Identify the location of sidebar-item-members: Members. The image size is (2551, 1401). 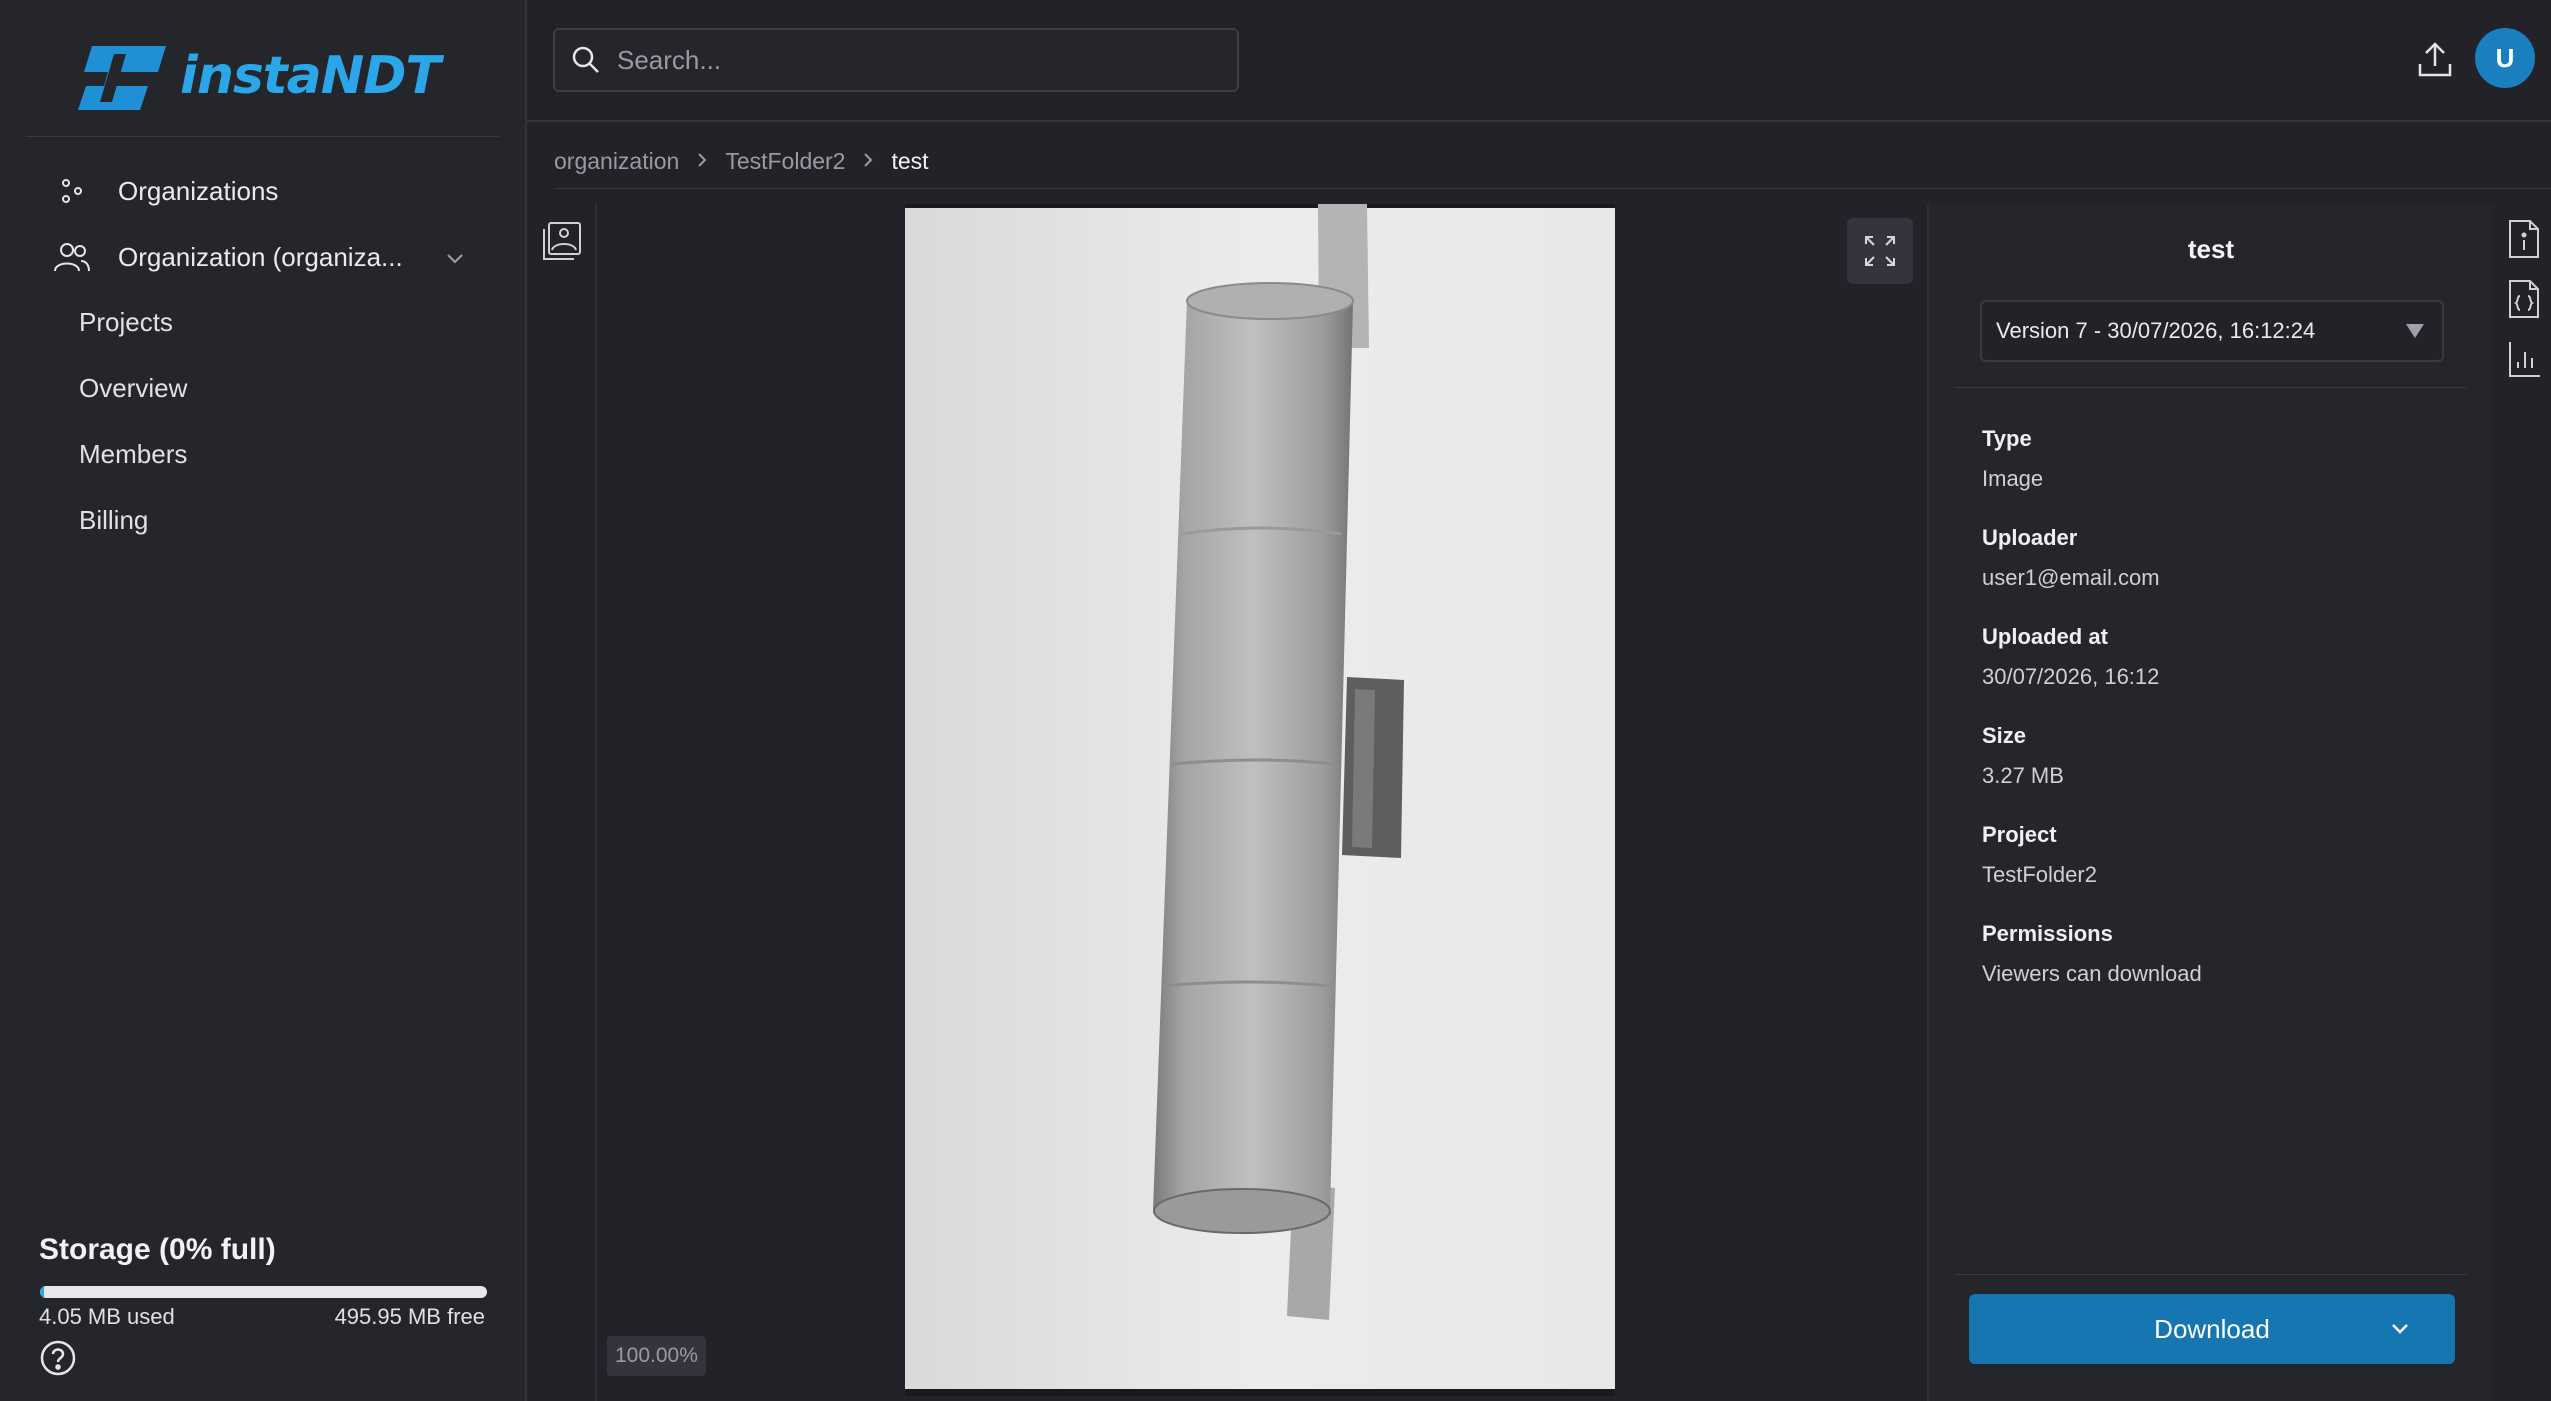
(133, 454).